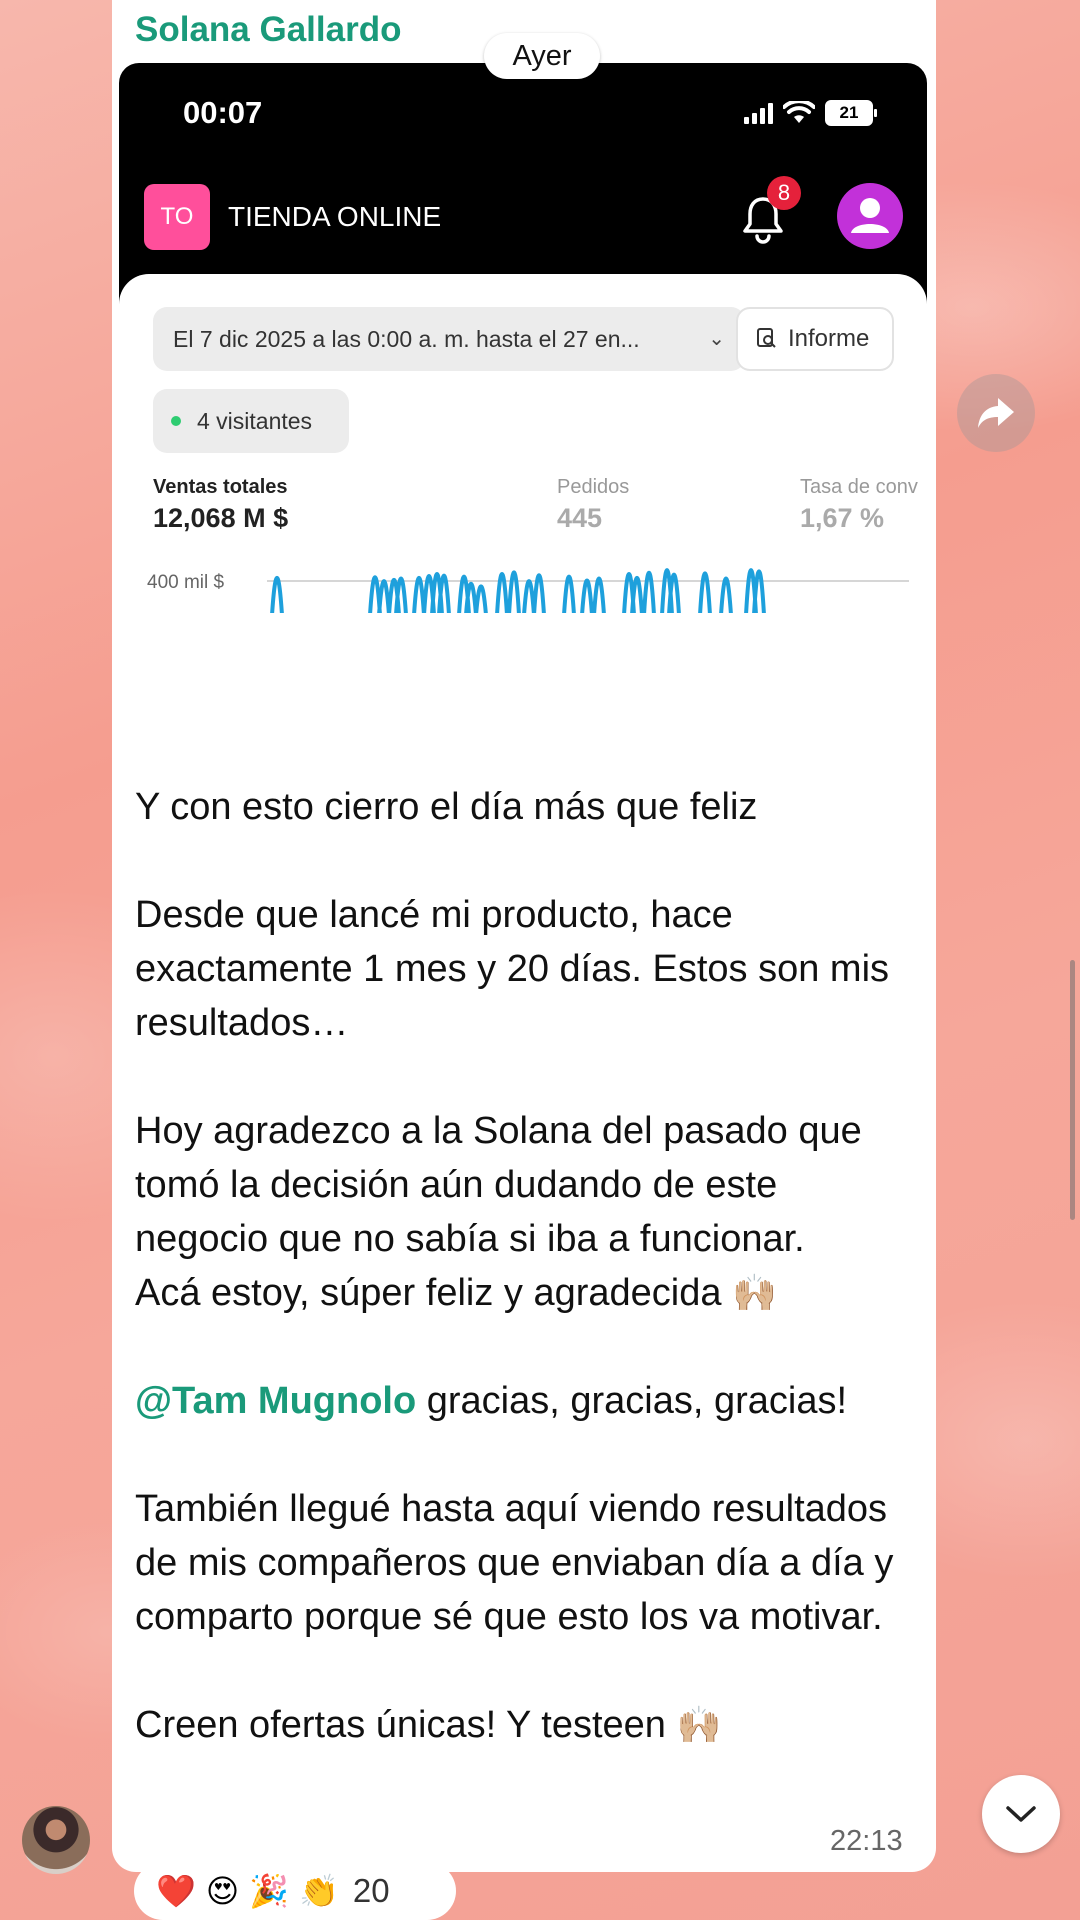 The height and width of the screenshot is (1920, 1080). Describe the element at coordinates (851, 113) in the screenshot. I see `battery-icon: 21` at that location.